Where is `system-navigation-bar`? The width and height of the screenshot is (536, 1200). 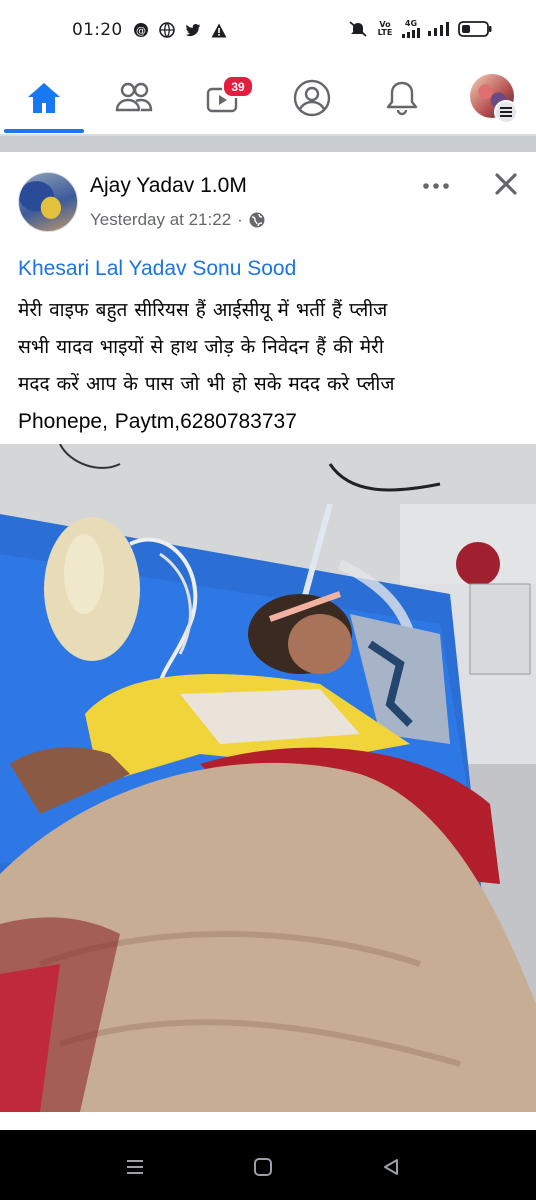 system-navigation-bar is located at coordinates (268, 1165).